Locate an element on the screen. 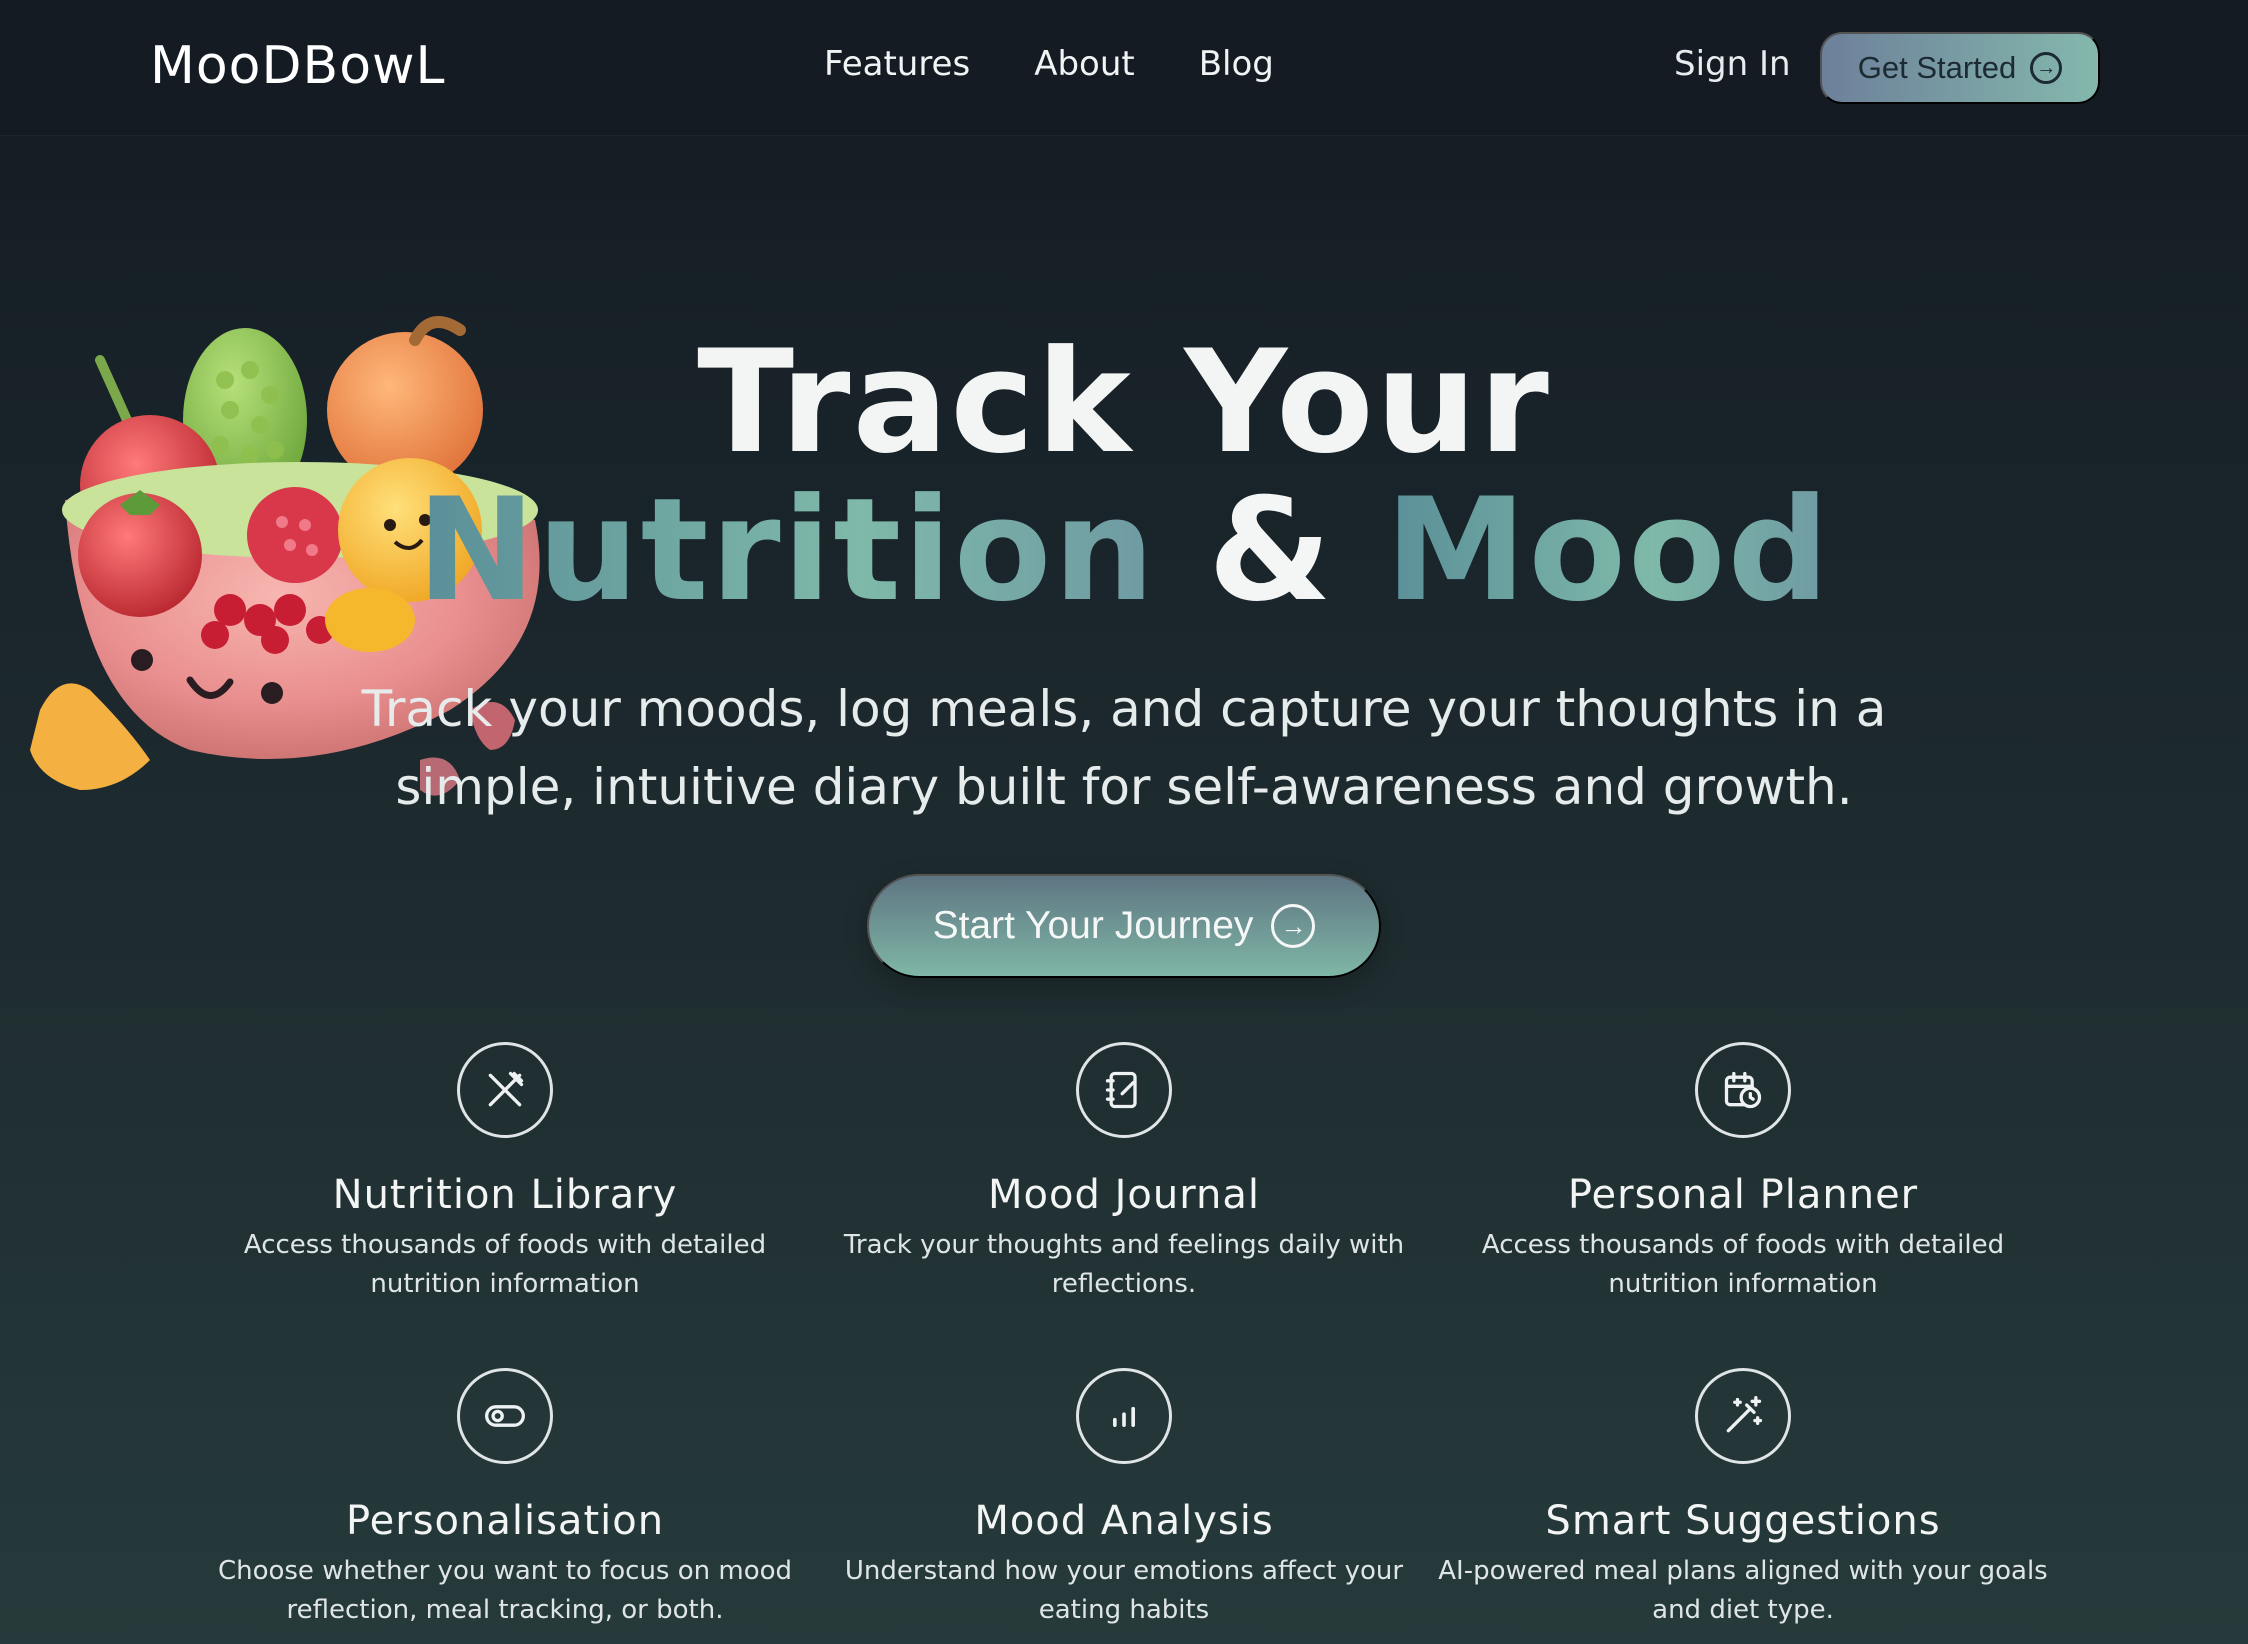  sign-in-link: Sign In is located at coordinates (1732, 64).